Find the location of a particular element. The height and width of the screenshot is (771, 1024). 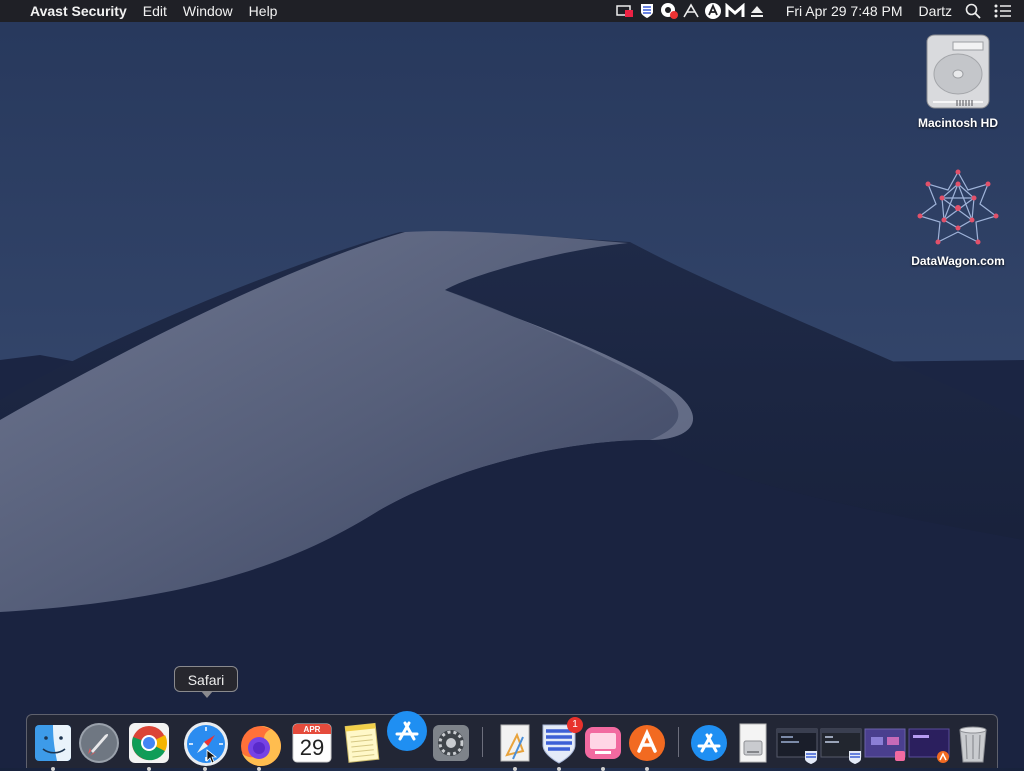

dock-trash is located at coordinates (973, 743).